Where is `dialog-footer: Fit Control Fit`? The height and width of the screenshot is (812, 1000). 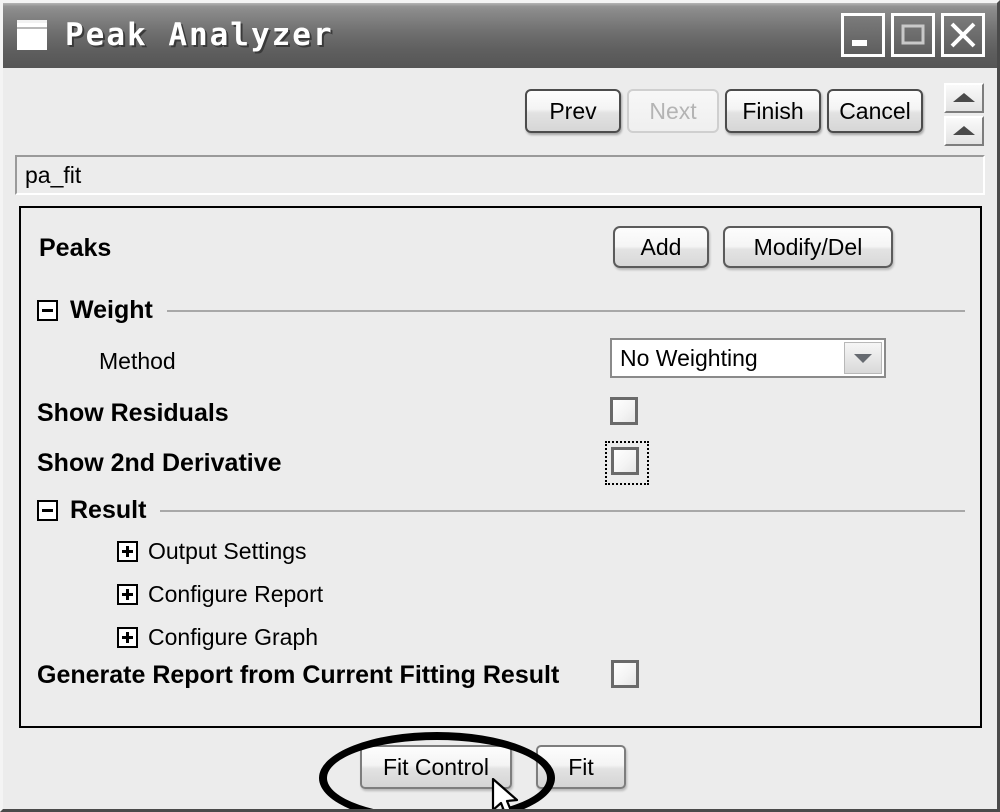
dialog-footer: Fit Control Fit is located at coordinates (500, 771).